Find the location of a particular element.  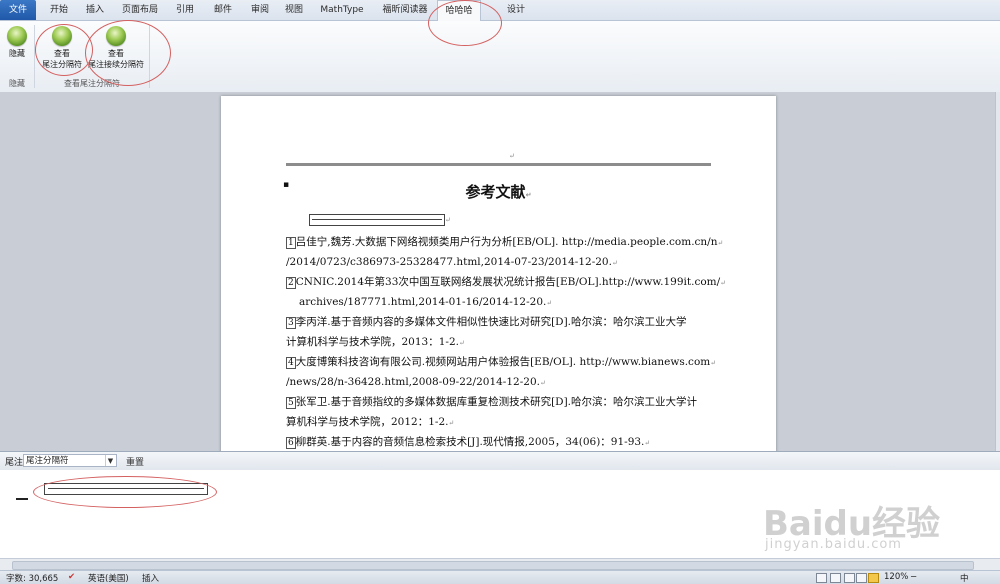

draft-view-icon is located at coordinates (873, 578).